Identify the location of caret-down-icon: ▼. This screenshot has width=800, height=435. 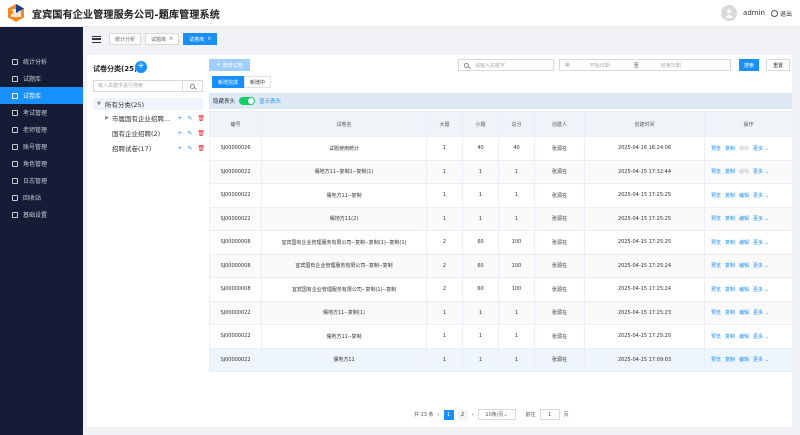
(99, 104).